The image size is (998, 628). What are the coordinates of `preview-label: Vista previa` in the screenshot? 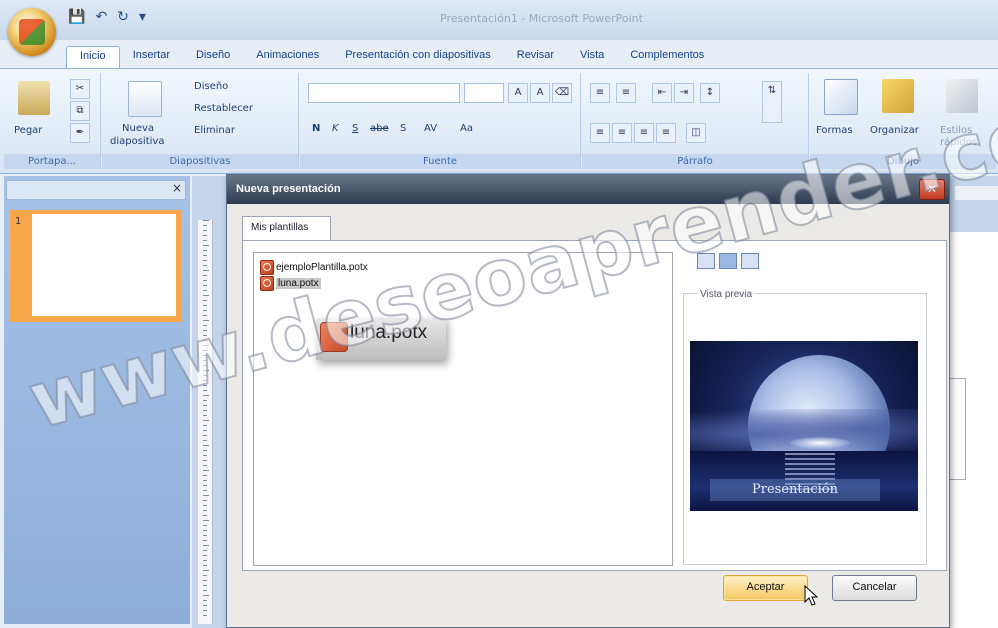 It's located at (726, 294).